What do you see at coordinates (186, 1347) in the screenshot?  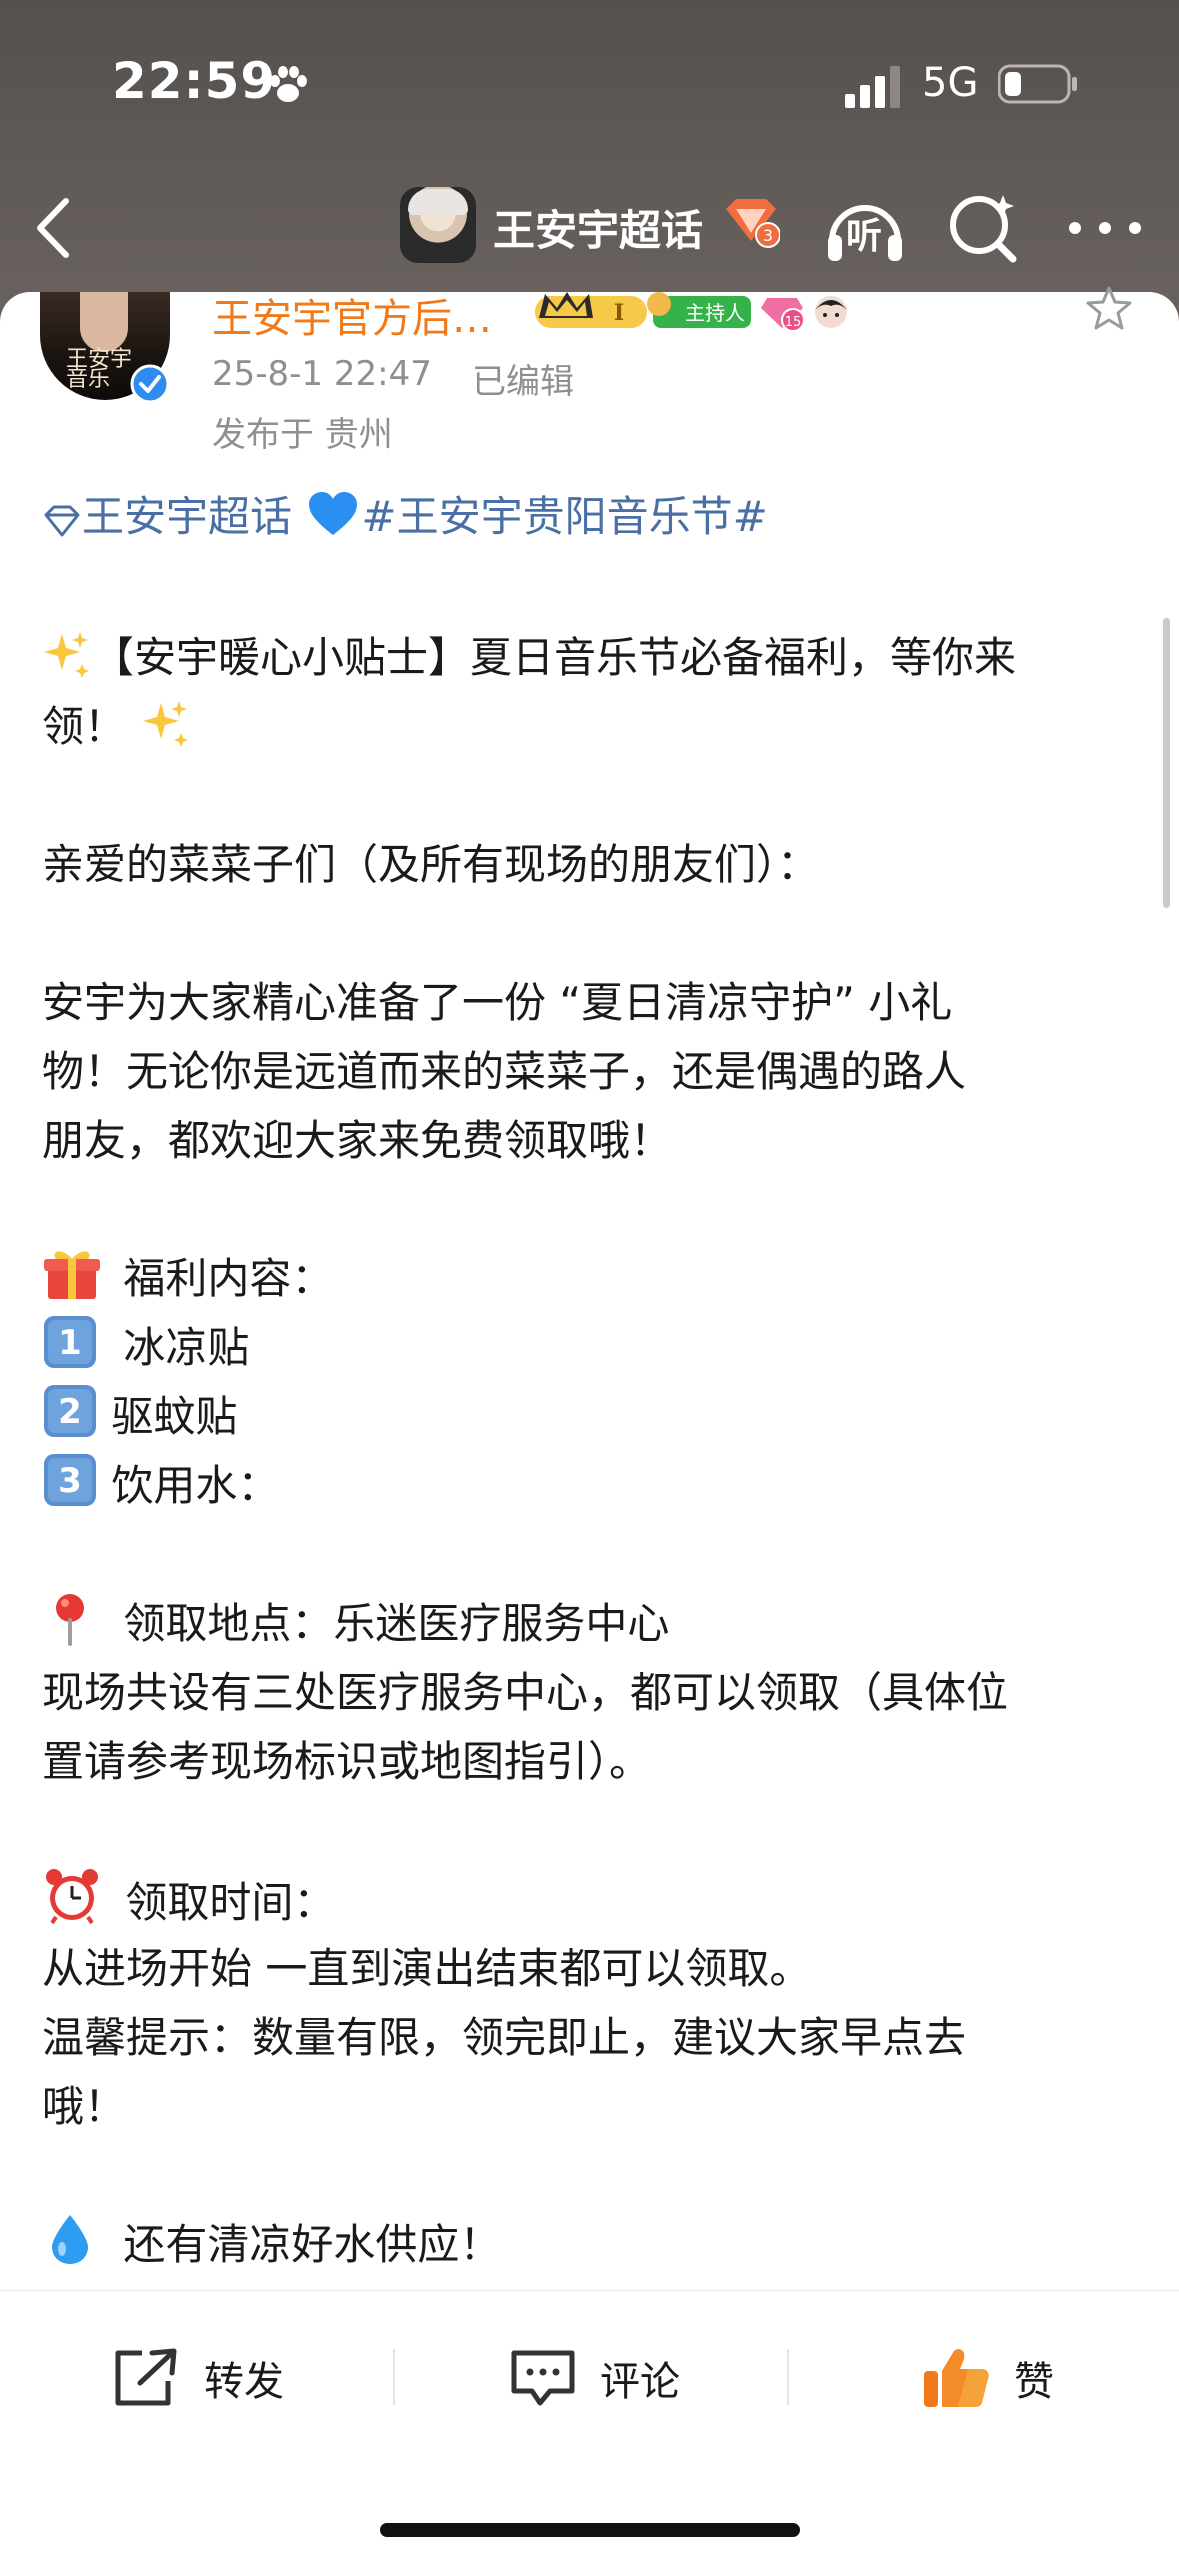 I see `benefit-item-1-text: 冰凉贴` at bounding box center [186, 1347].